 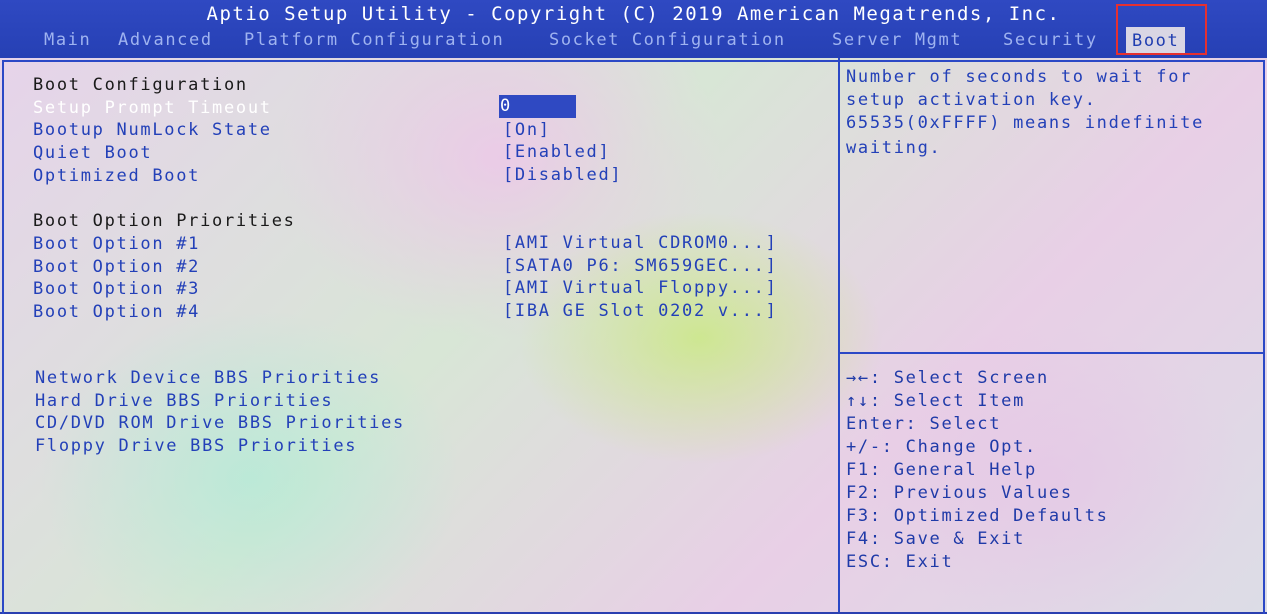 What do you see at coordinates (537, 106) in the screenshot?
I see `setup-prompt-timeout-value: 0` at bounding box center [537, 106].